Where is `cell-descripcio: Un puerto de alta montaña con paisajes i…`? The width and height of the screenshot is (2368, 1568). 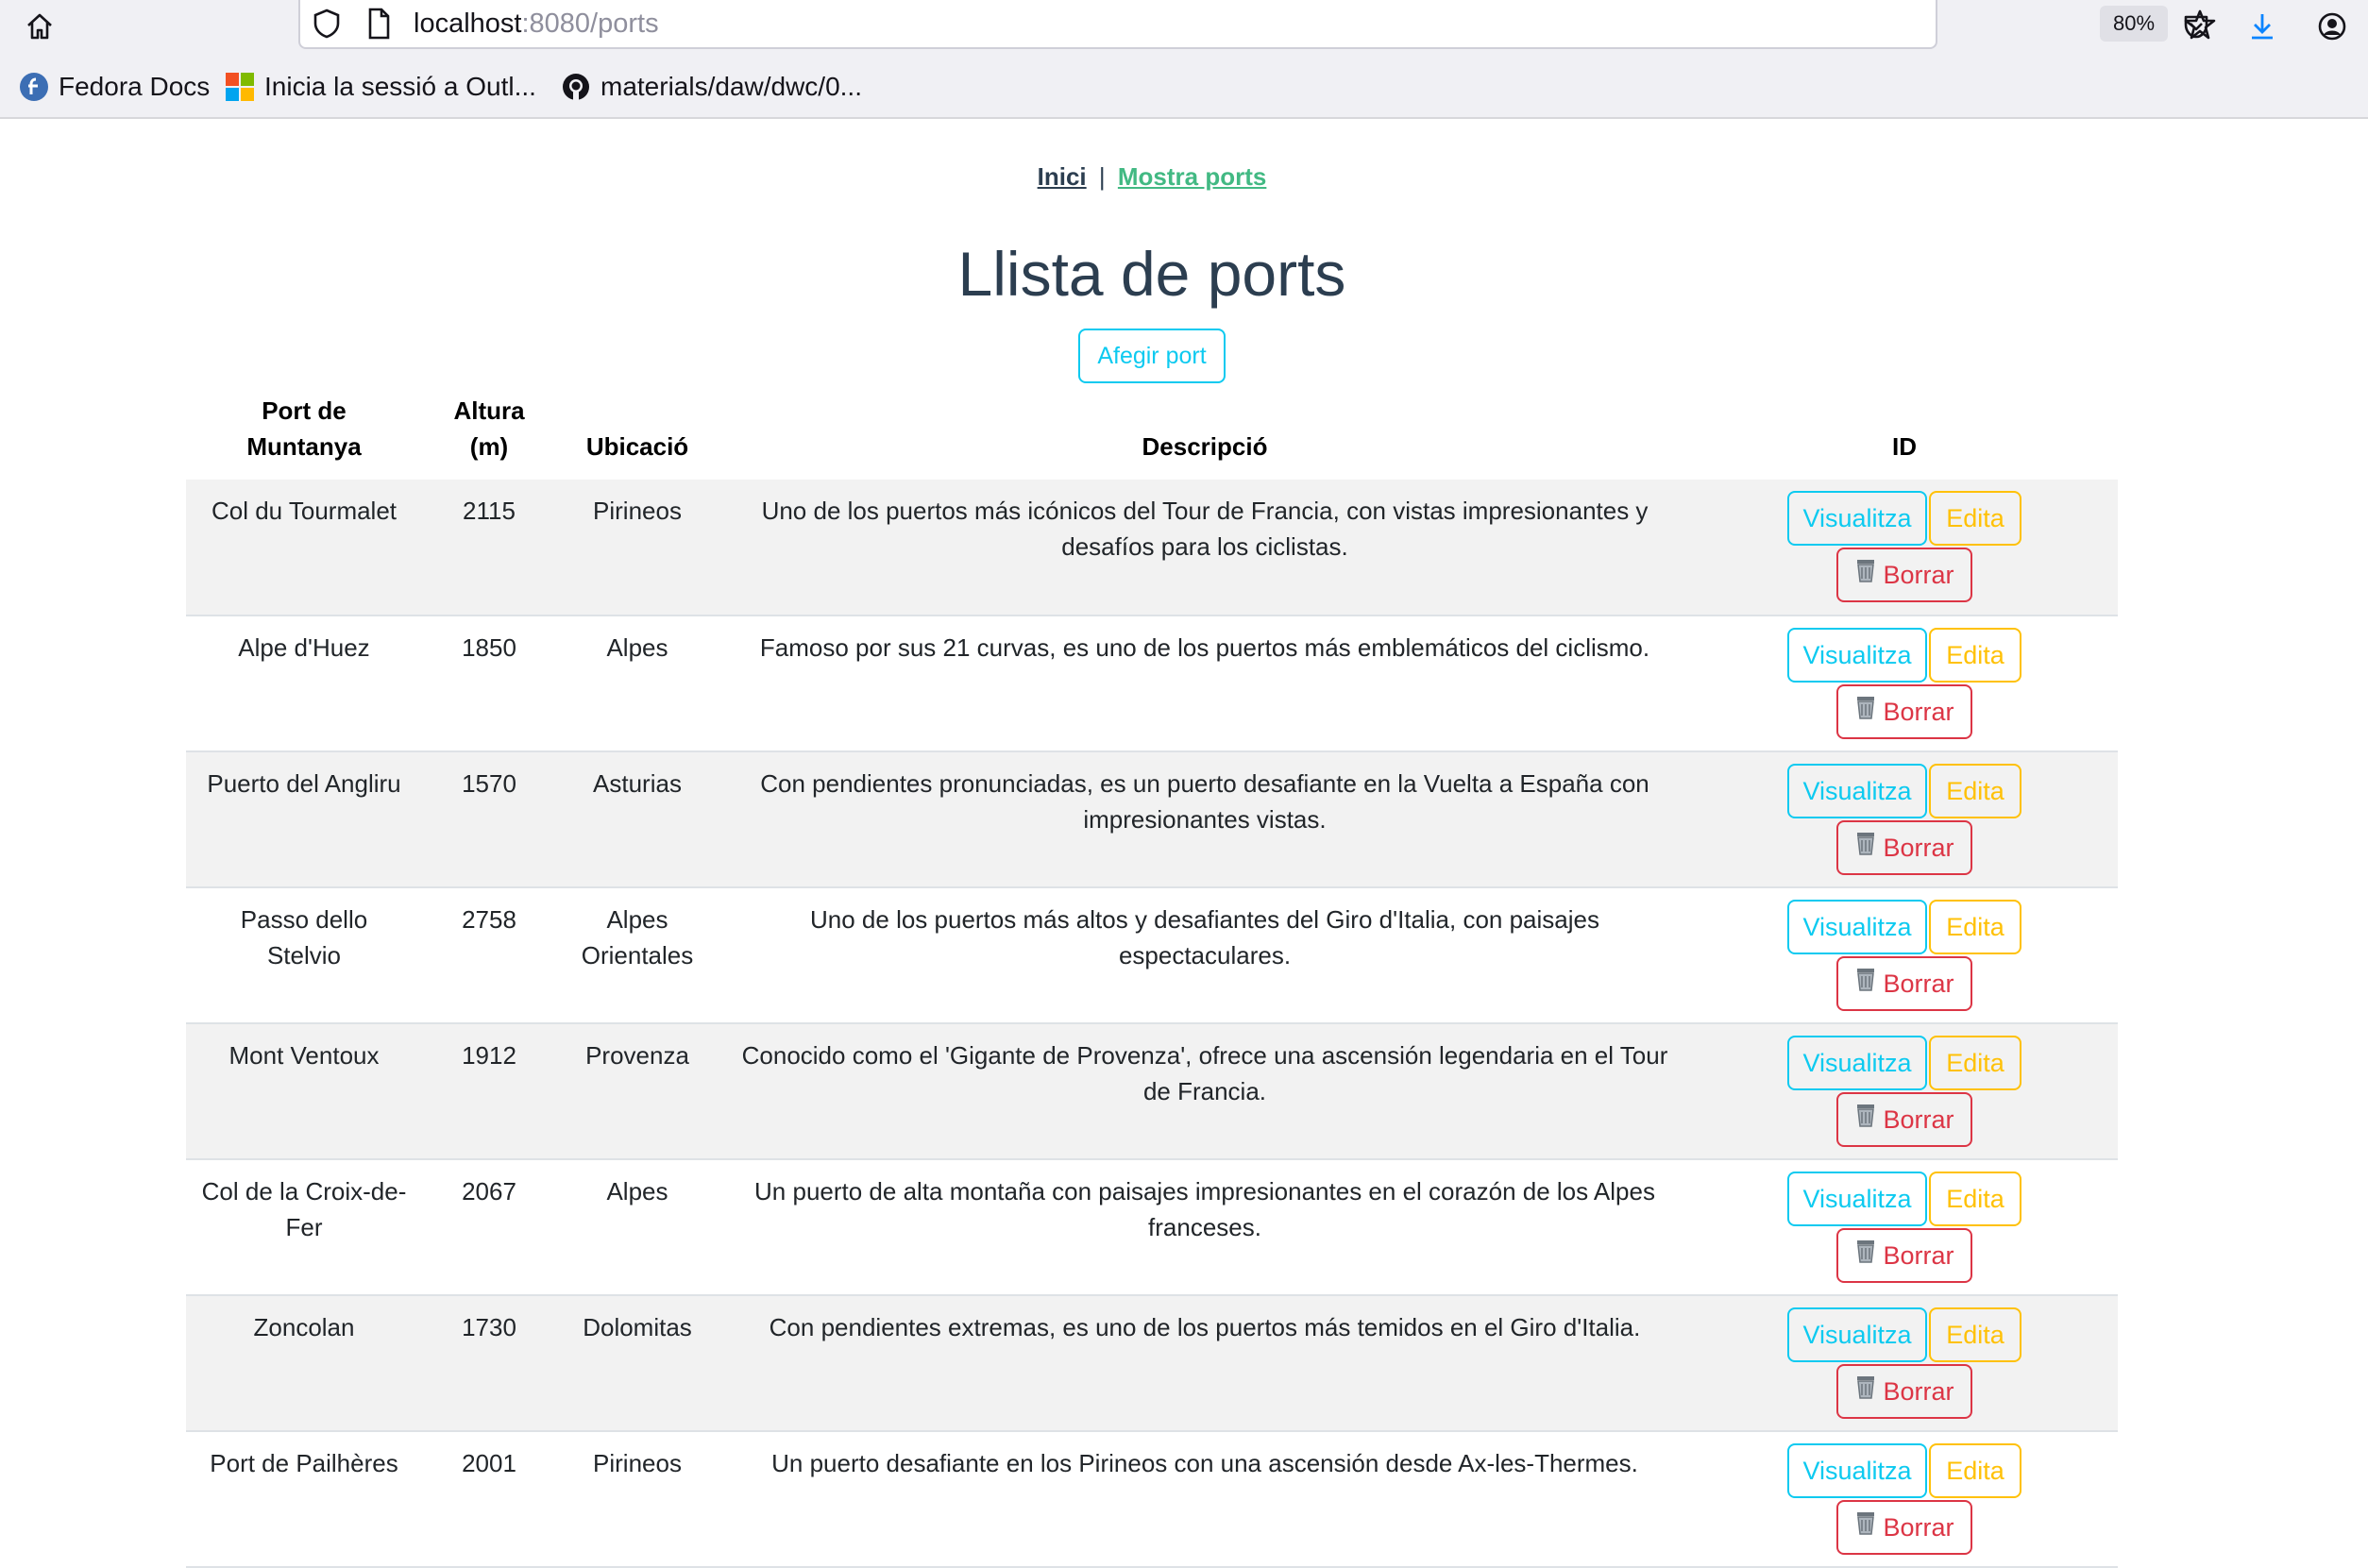 cell-descripcio: Un puerto de alta montaña con paisajes i… is located at coordinates (1205, 1228).